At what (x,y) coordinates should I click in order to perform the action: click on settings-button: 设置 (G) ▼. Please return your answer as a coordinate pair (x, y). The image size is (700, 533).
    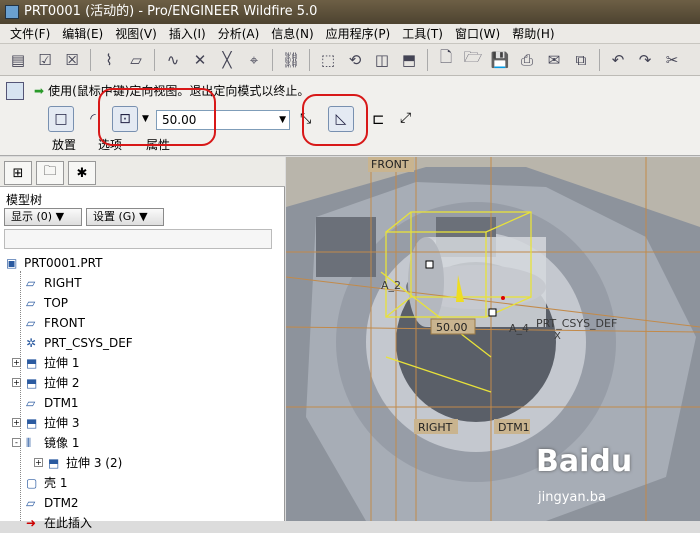
    Looking at the image, I should click on (125, 217).